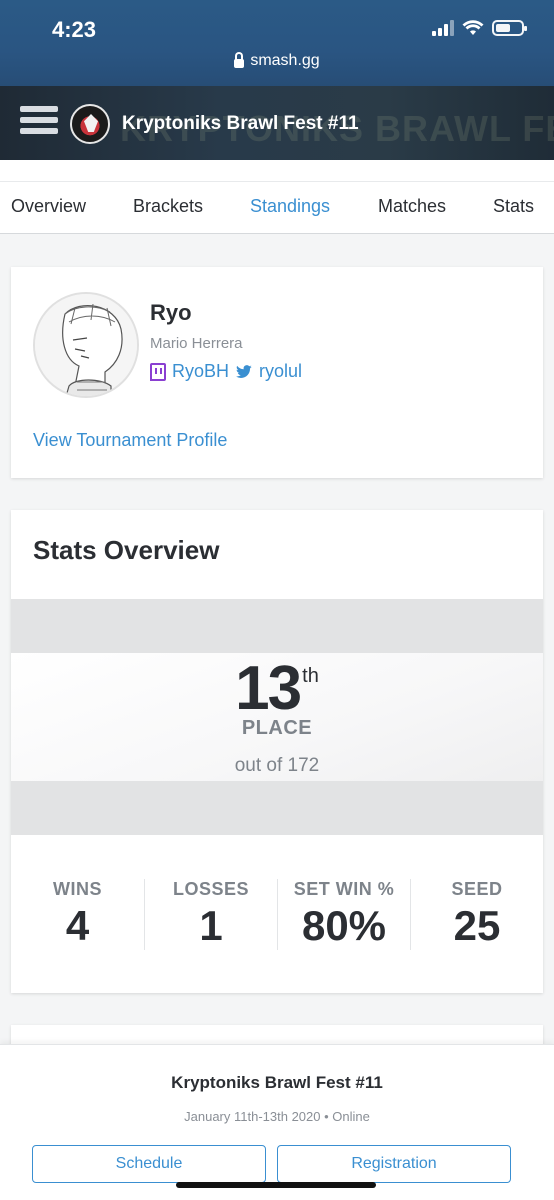  Describe the element at coordinates (39, 122) in the screenshot. I see `menu-icon` at that location.